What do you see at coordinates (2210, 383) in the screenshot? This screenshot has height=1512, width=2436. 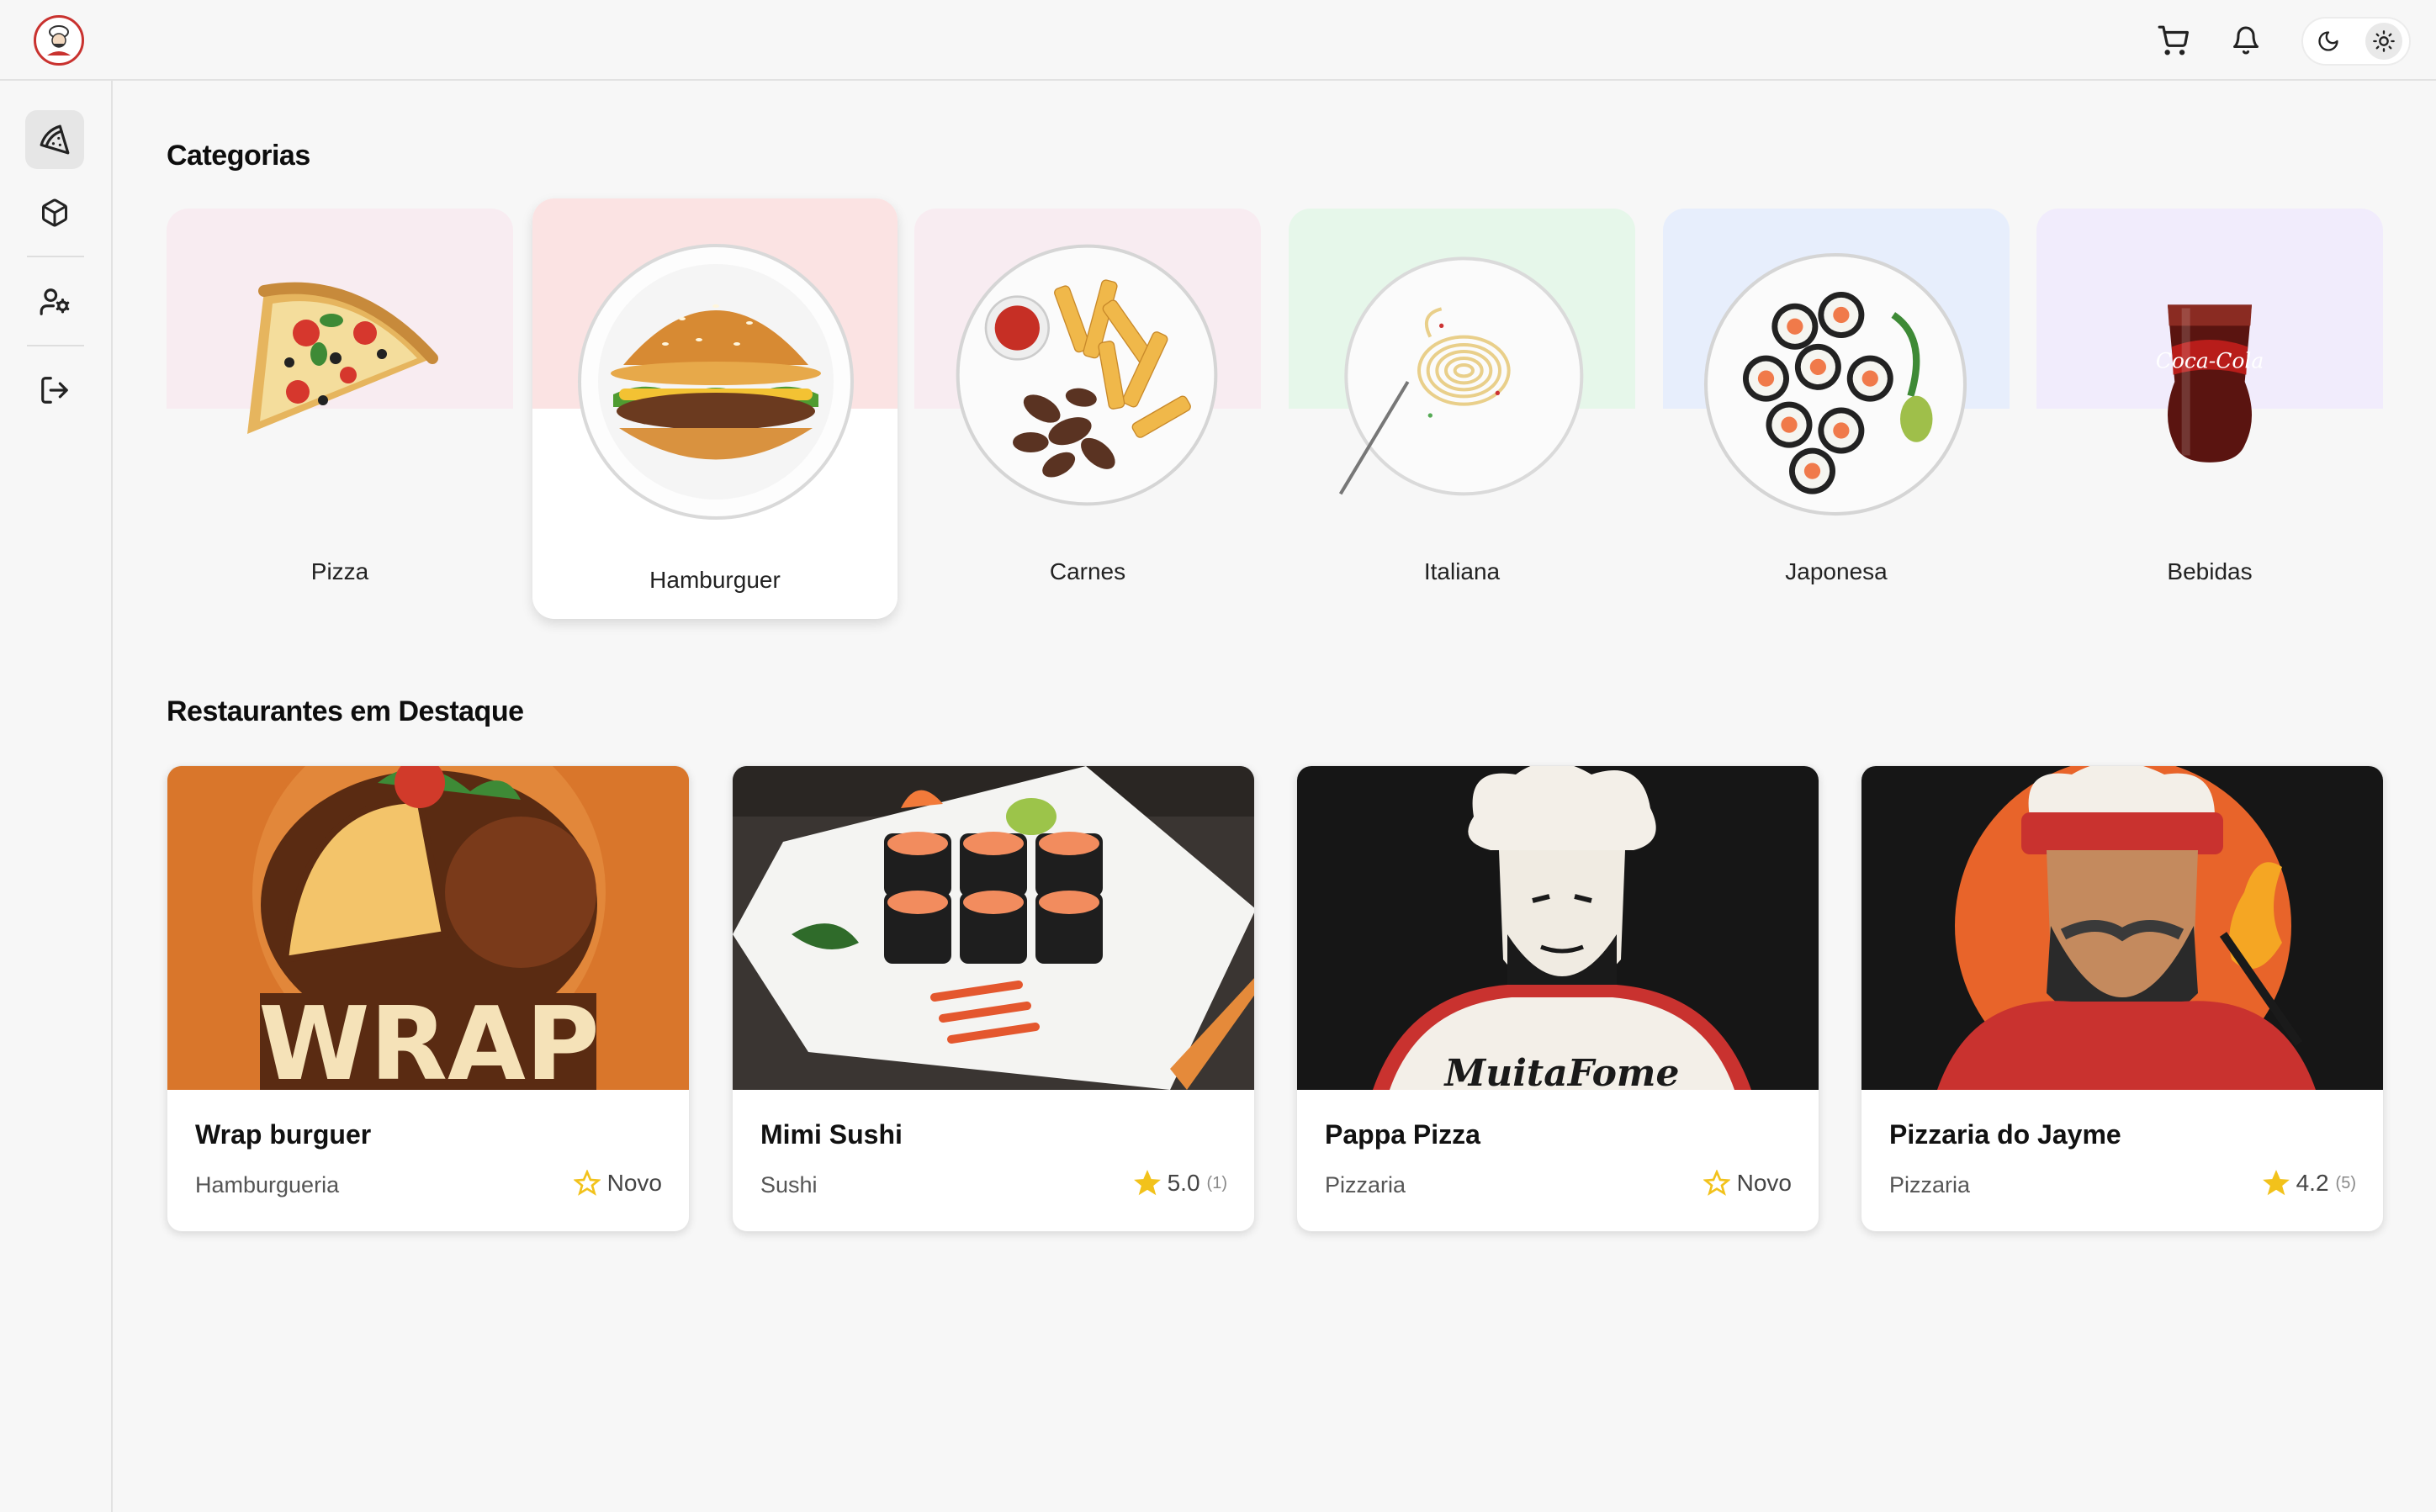 I see `soda-glass-image: Coca-Cola` at bounding box center [2210, 383].